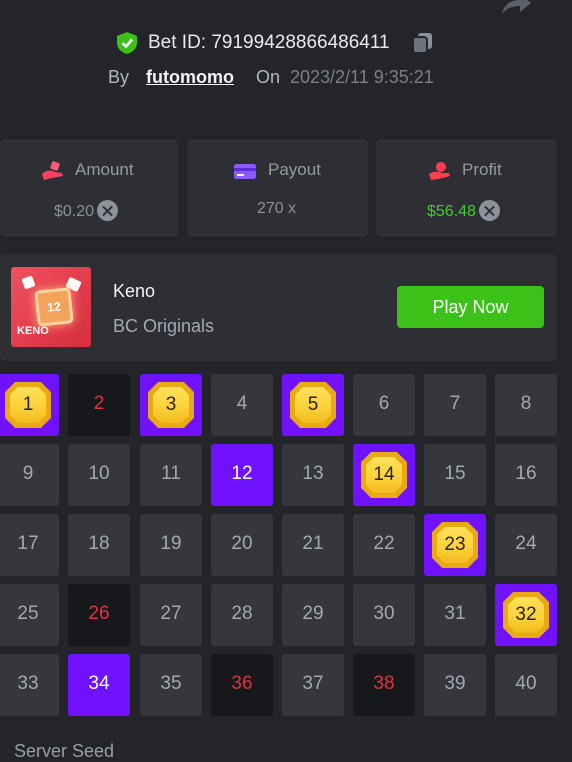 This screenshot has height=762, width=572. I want to click on keno-tile: 10, so click(99, 475).